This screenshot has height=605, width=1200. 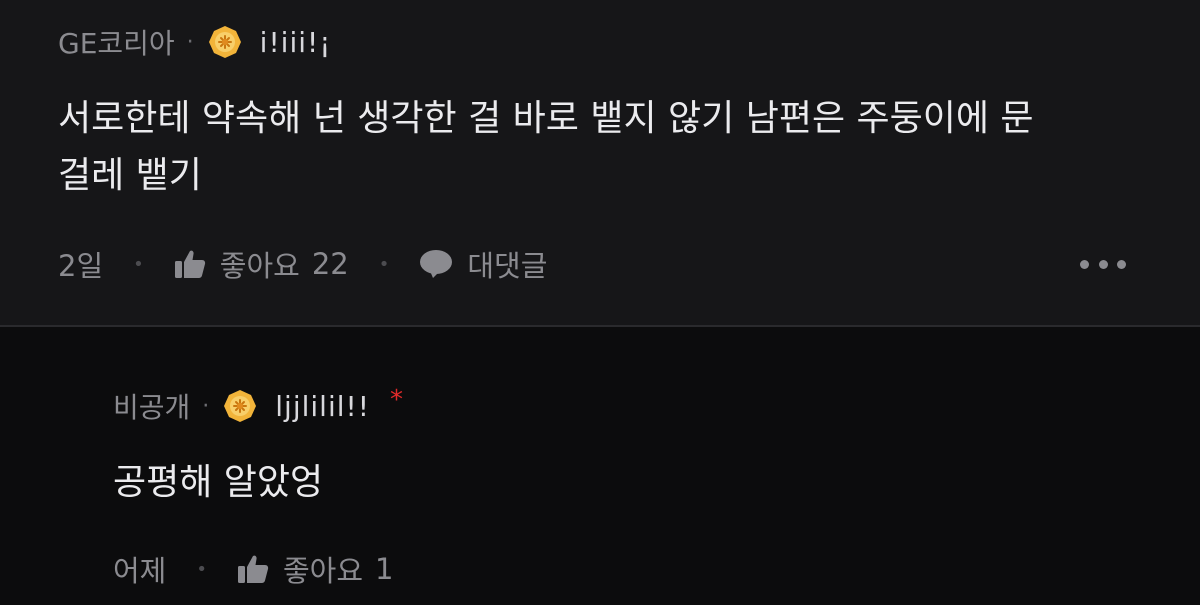 What do you see at coordinates (116, 42) in the screenshot?
I see `comment-author: GE코리아` at bounding box center [116, 42].